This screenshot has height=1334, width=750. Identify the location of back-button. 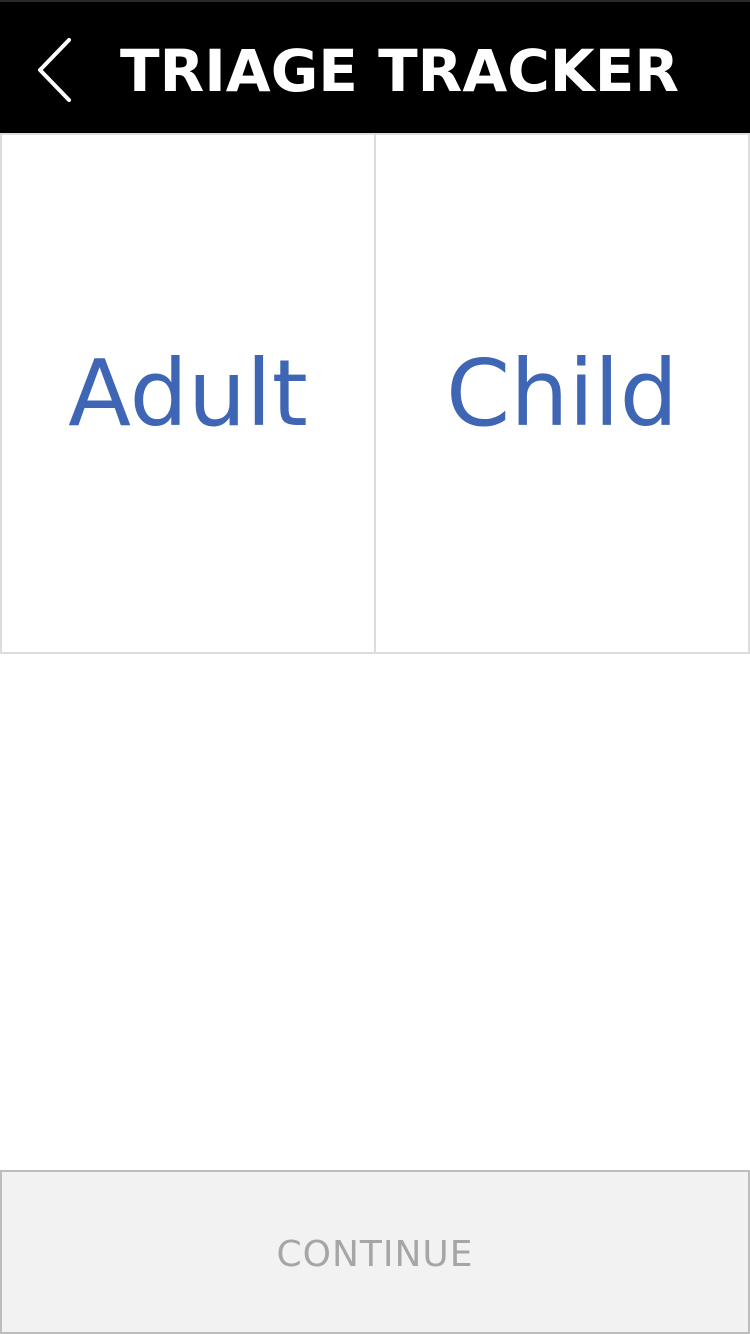
(56, 69).